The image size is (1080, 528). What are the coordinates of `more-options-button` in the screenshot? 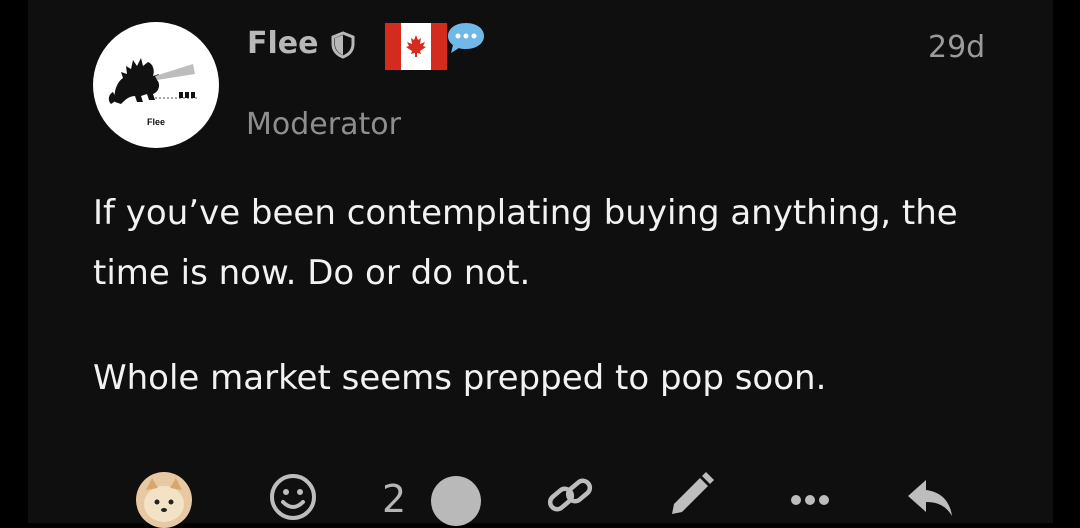 It's located at (810, 497).